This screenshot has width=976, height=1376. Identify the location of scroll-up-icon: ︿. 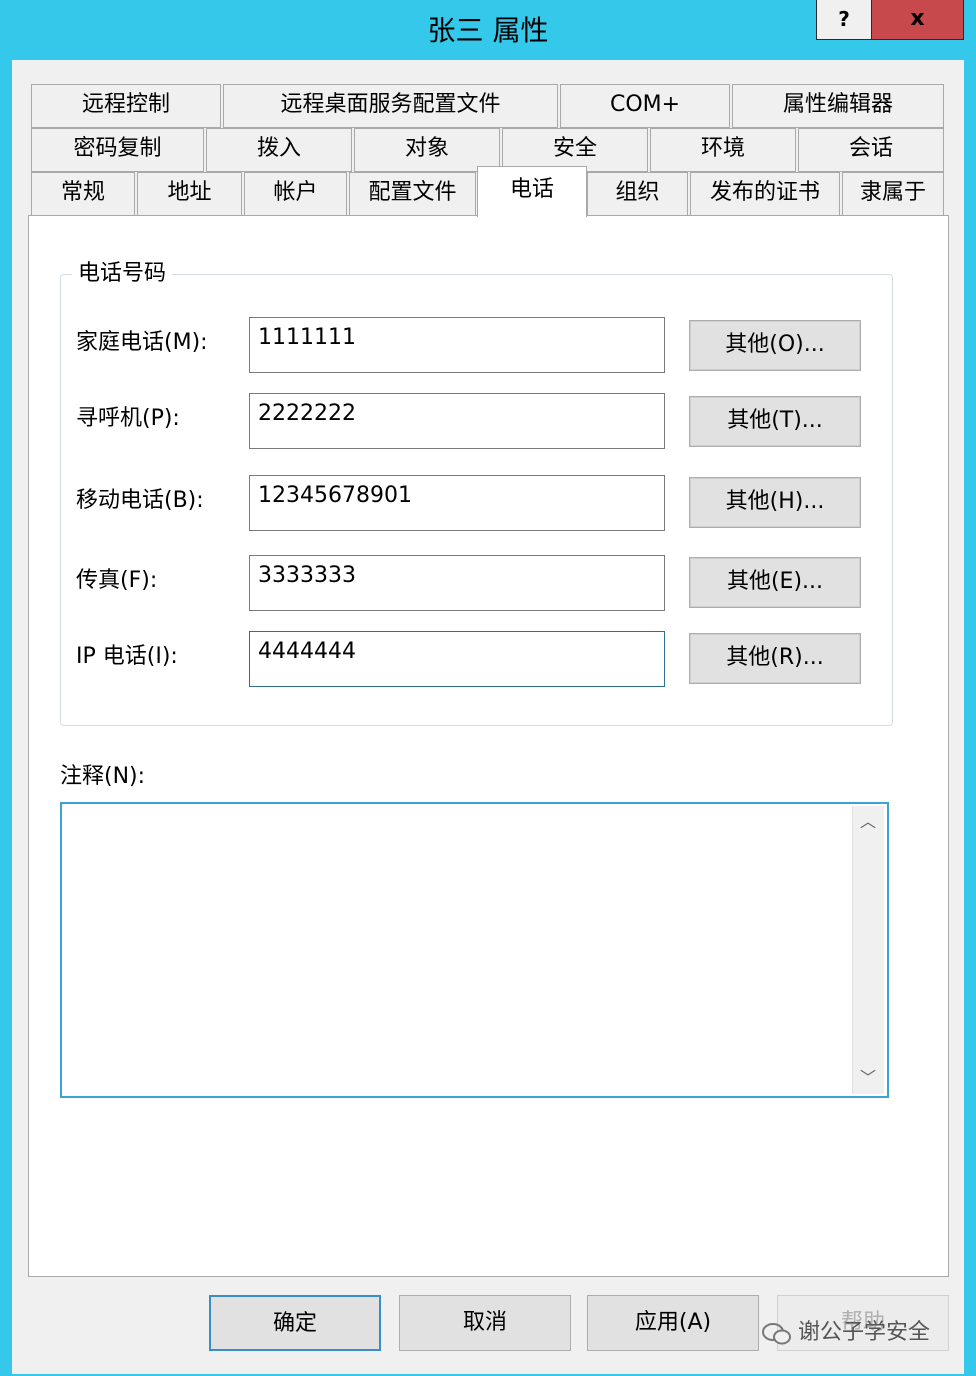
(868, 822).